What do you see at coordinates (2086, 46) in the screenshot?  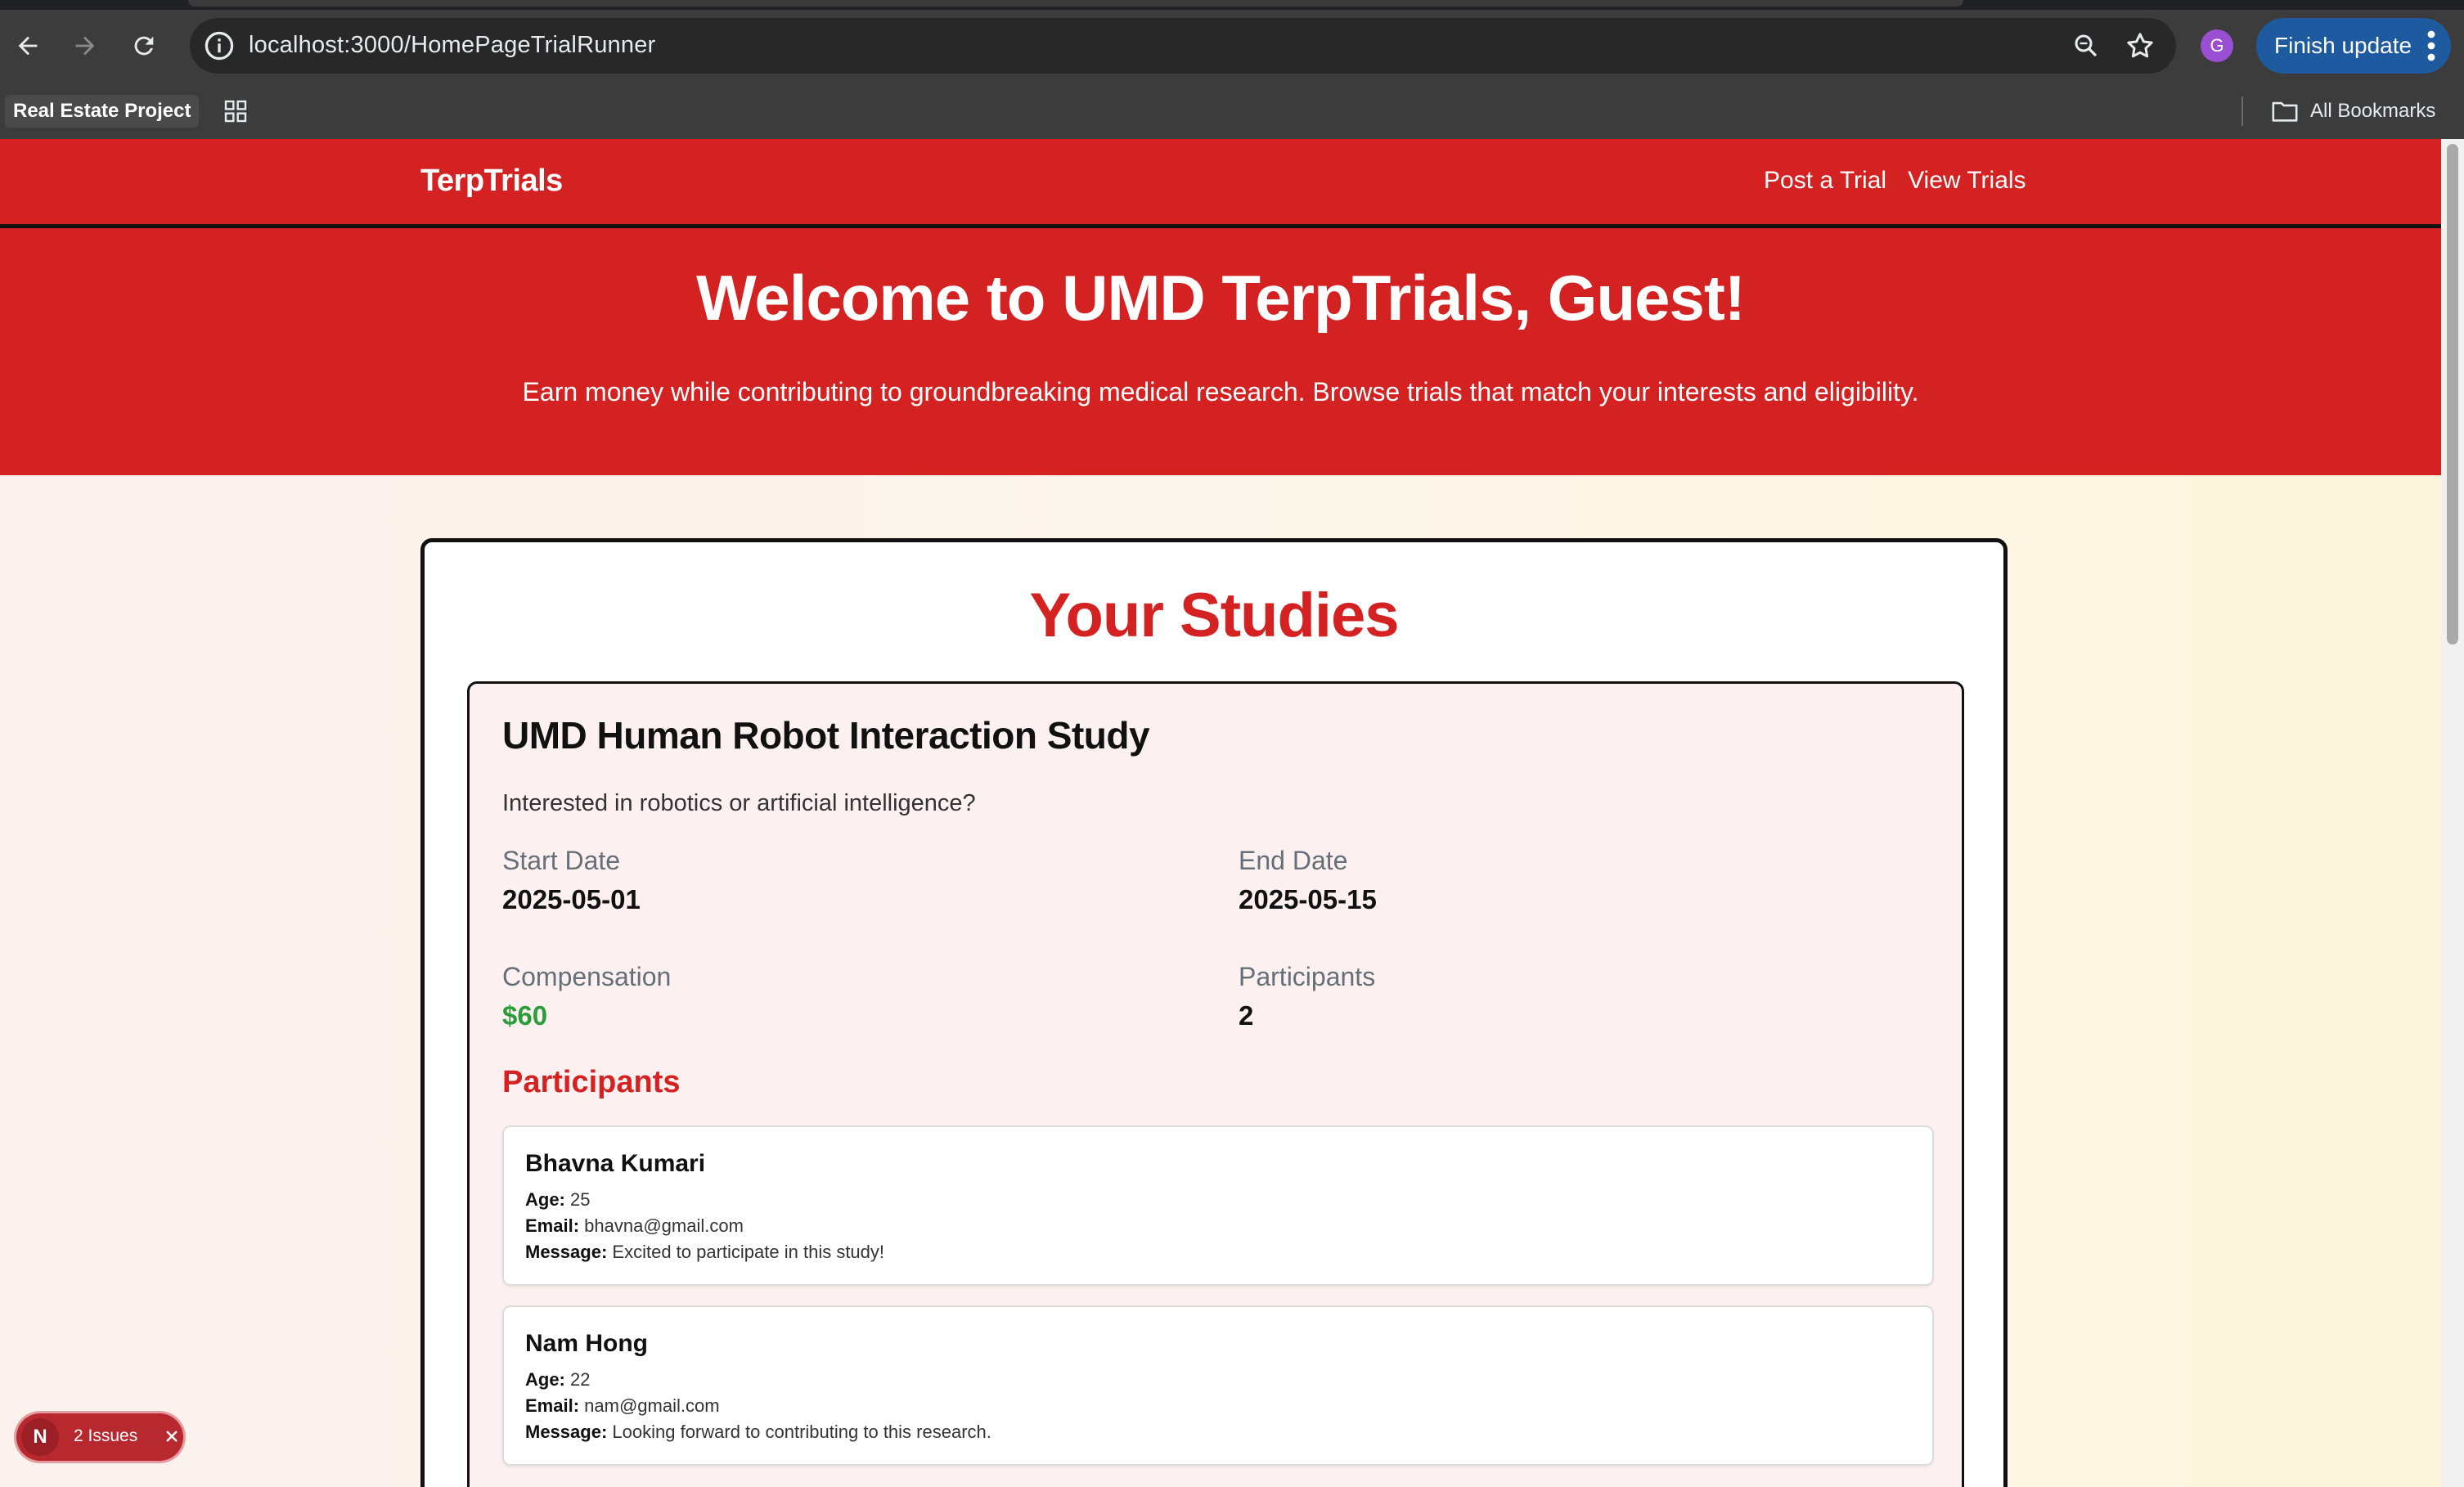 I see `zoom-icon` at bounding box center [2086, 46].